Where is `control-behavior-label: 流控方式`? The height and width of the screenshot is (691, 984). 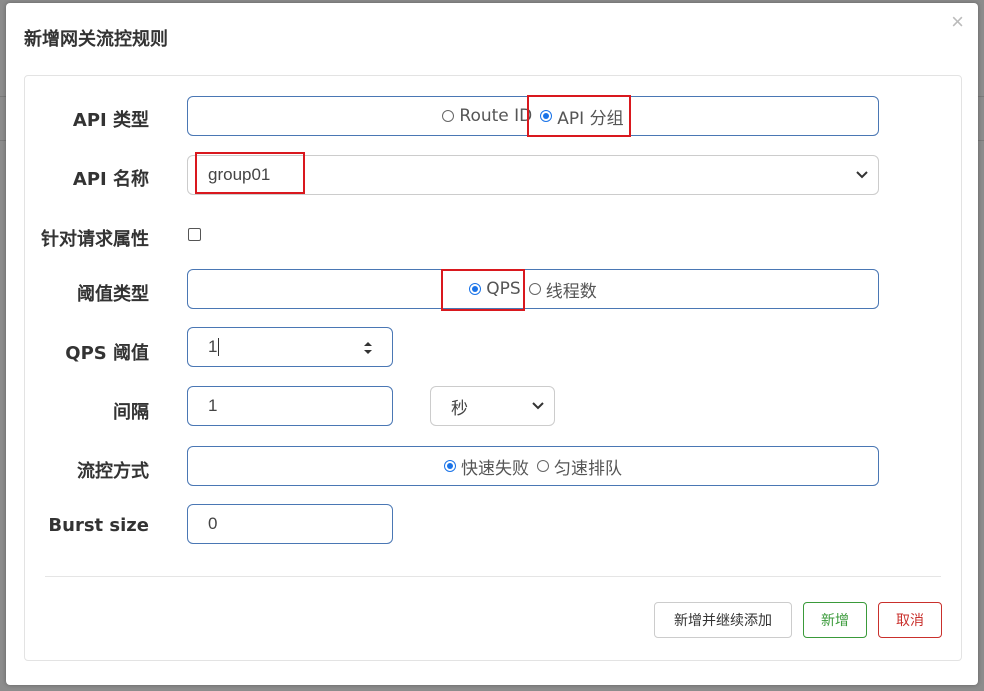
control-behavior-label: 流控方式 is located at coordinates (113, 471).